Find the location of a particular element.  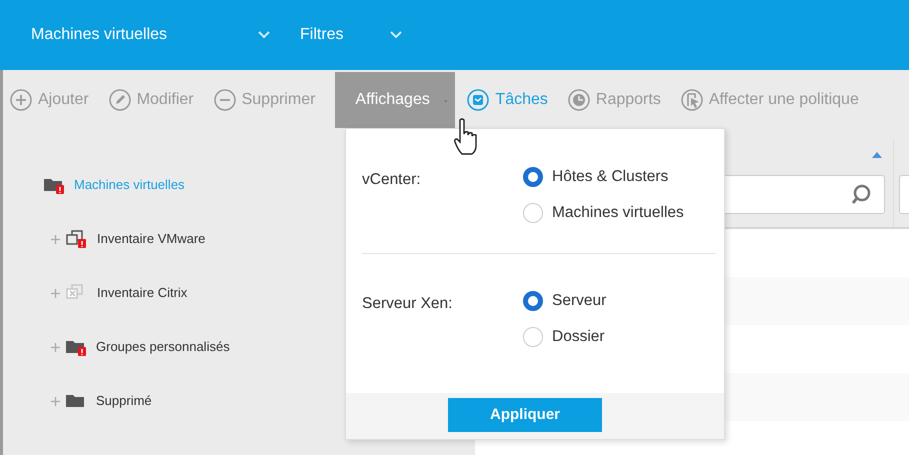

toolbar-button: Ajouter is located at coordinates (54, 100).